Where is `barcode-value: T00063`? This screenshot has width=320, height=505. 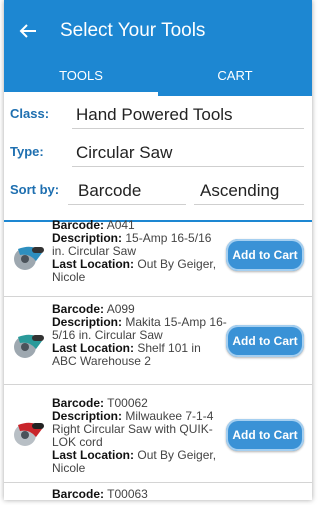 barcode-value: T00063 is located at coordinates (127, 494).